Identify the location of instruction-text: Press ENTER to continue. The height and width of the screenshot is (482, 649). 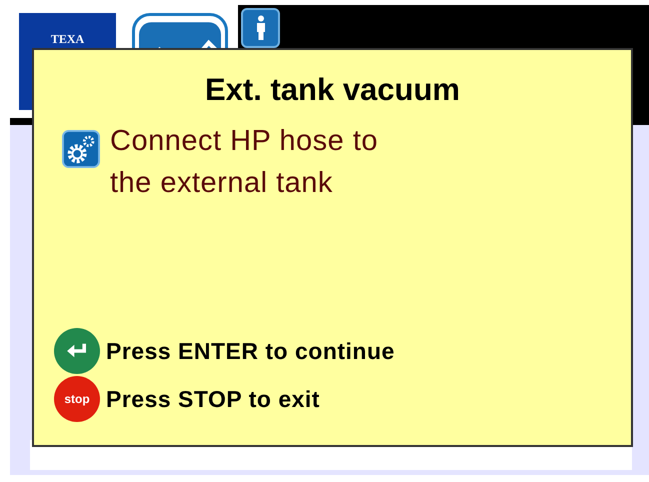
(250, 351).